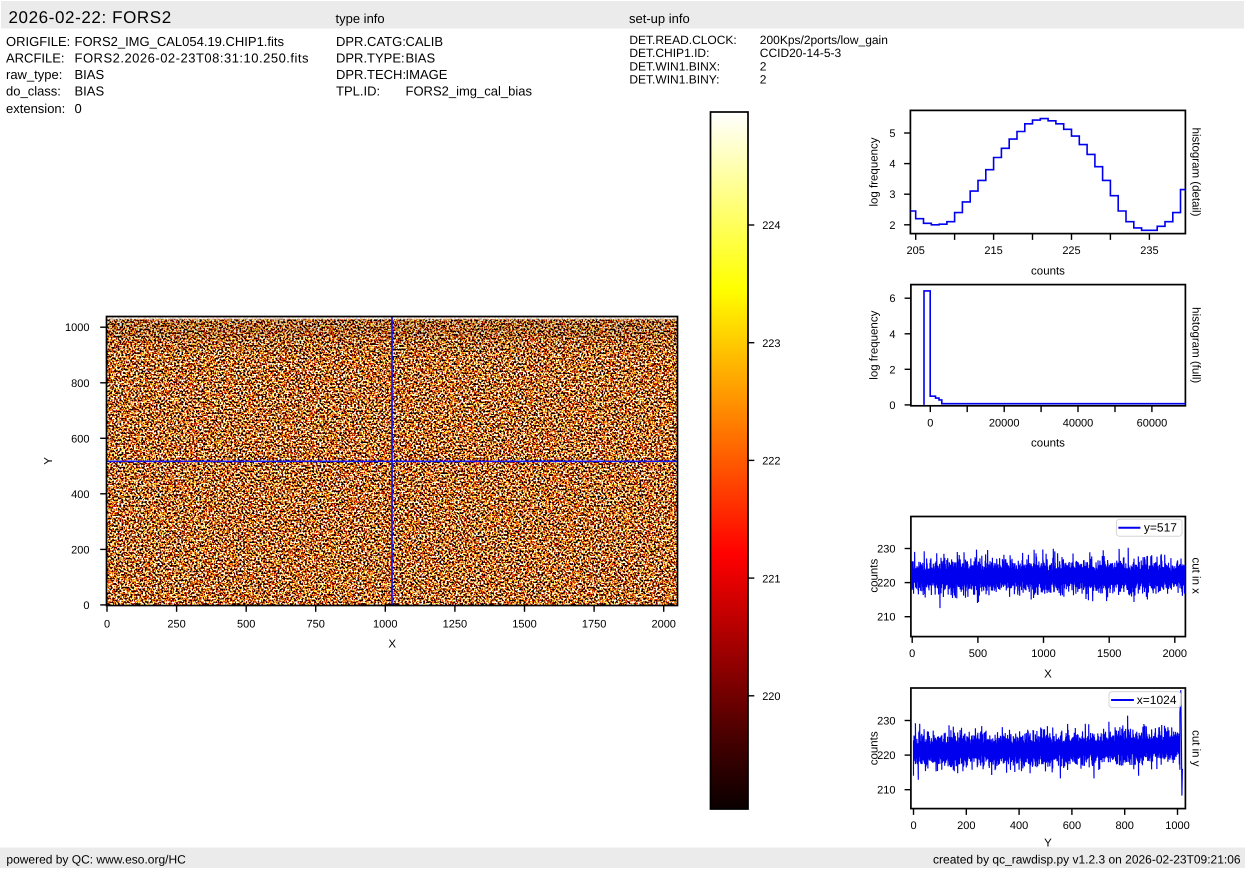  What do you see at coordinates (771, 462) in the screenshot?
I see `svg-text: 222` at bounding box center [771, 462].